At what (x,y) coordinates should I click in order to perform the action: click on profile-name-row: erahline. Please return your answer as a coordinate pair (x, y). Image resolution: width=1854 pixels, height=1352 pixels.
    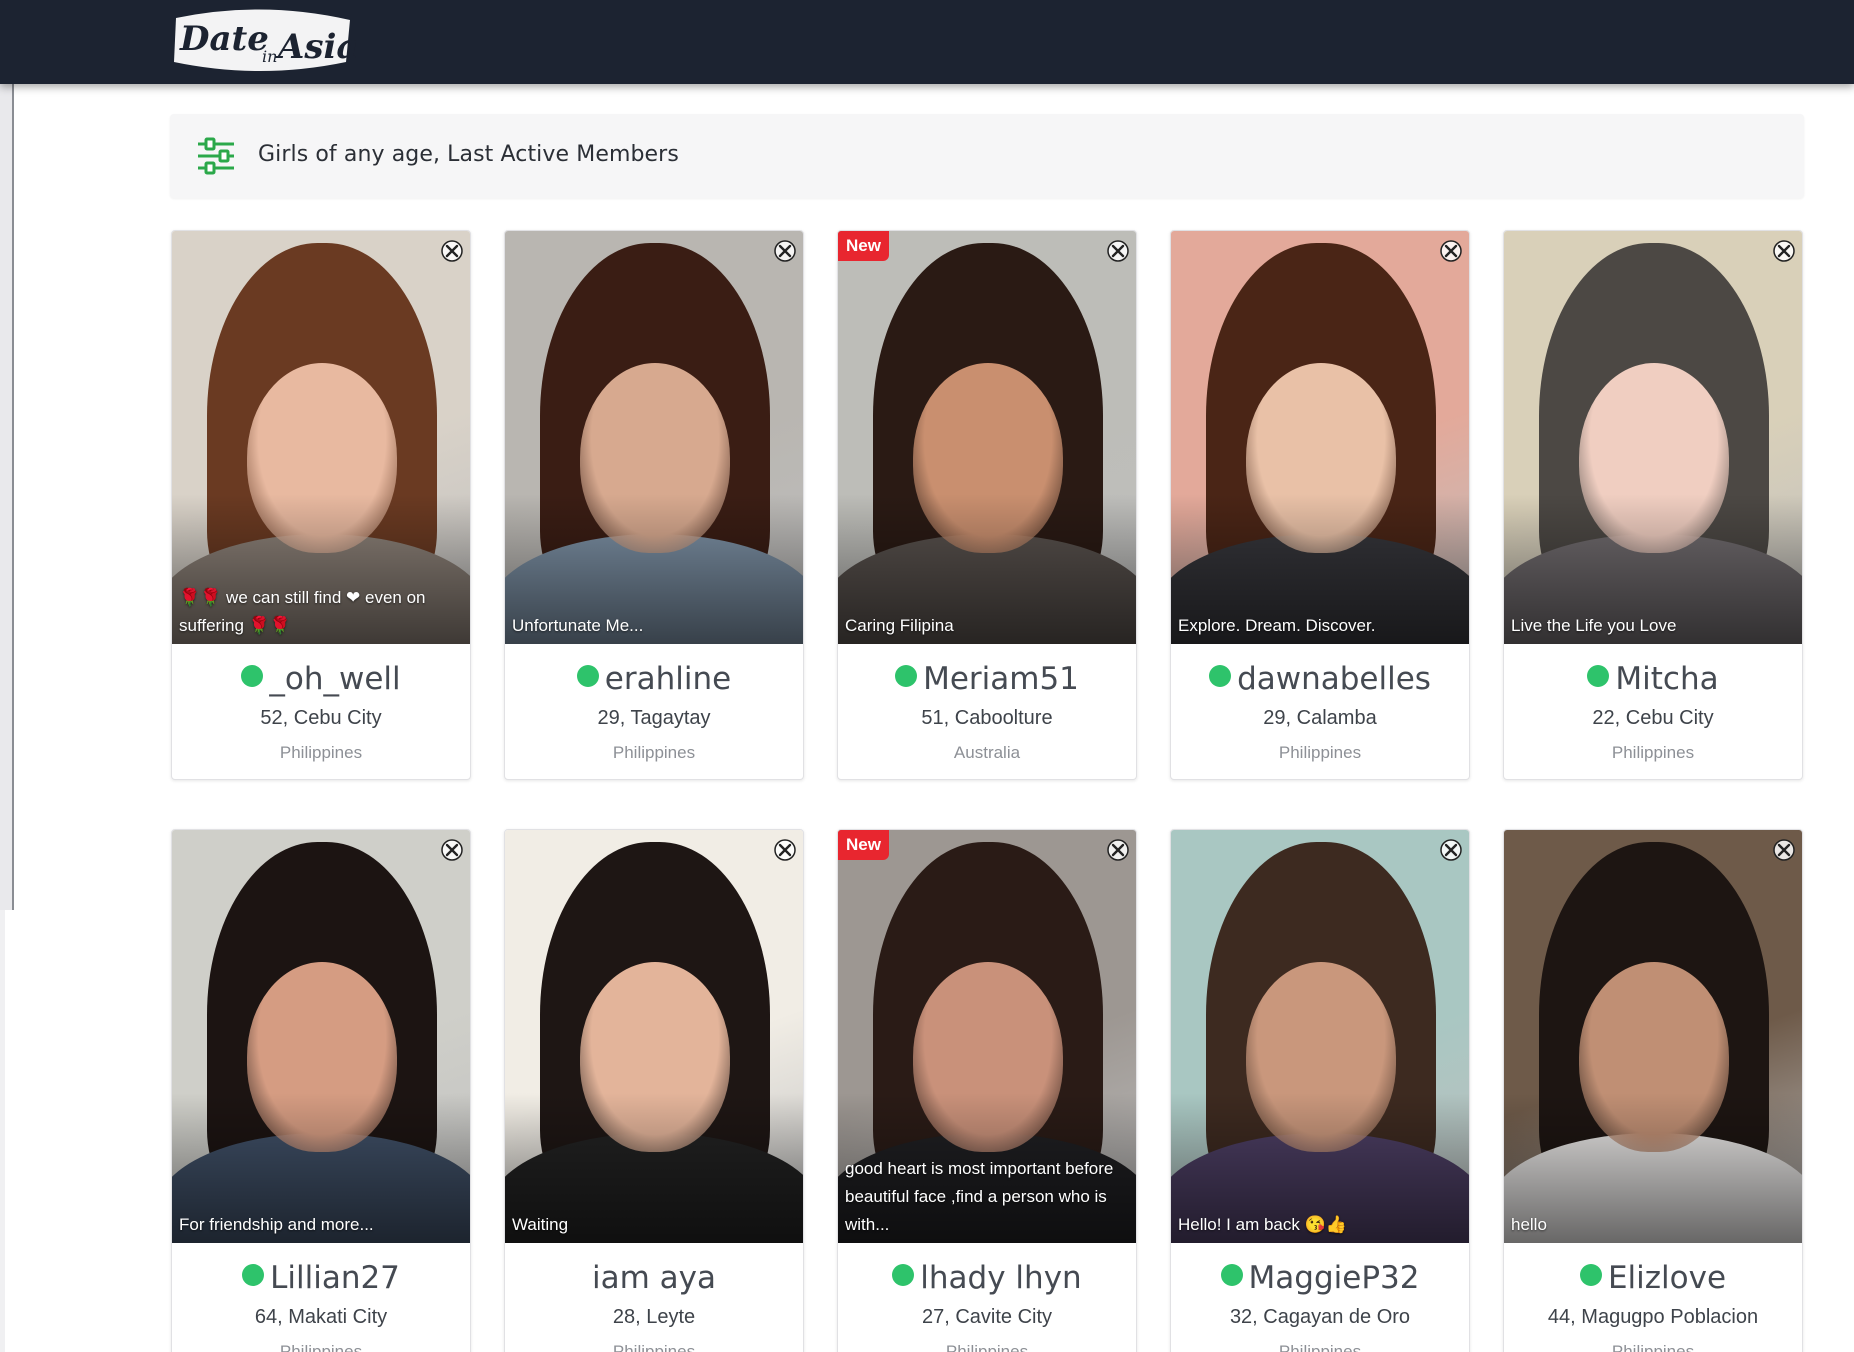
    Looking at the image, I should click on (654, 679).